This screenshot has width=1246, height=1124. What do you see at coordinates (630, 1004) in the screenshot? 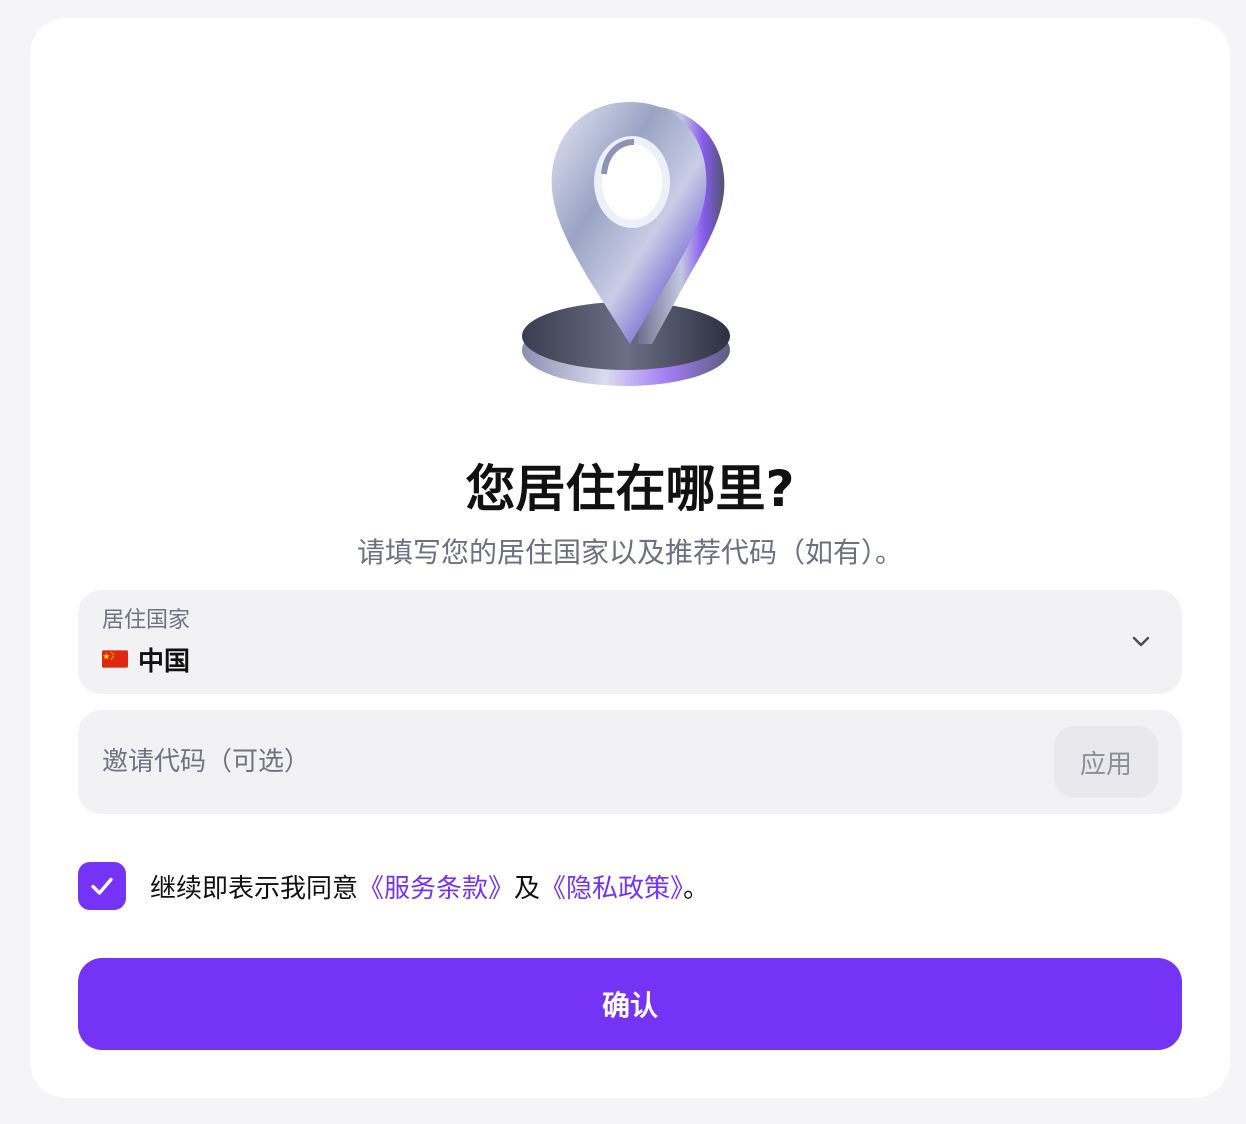
I see `confirm-button: 确认` at bounding box center [630, 1004].